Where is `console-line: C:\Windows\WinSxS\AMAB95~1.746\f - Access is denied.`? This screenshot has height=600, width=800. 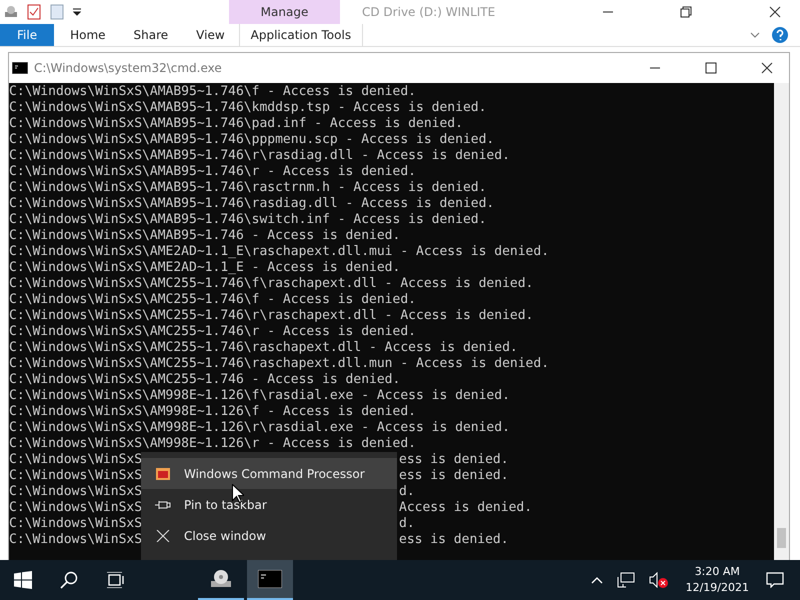
console-line: C:\Windows\WinSxS\AMAB95~1.746\f - Access is denied. is located at coordinates (212, 91).